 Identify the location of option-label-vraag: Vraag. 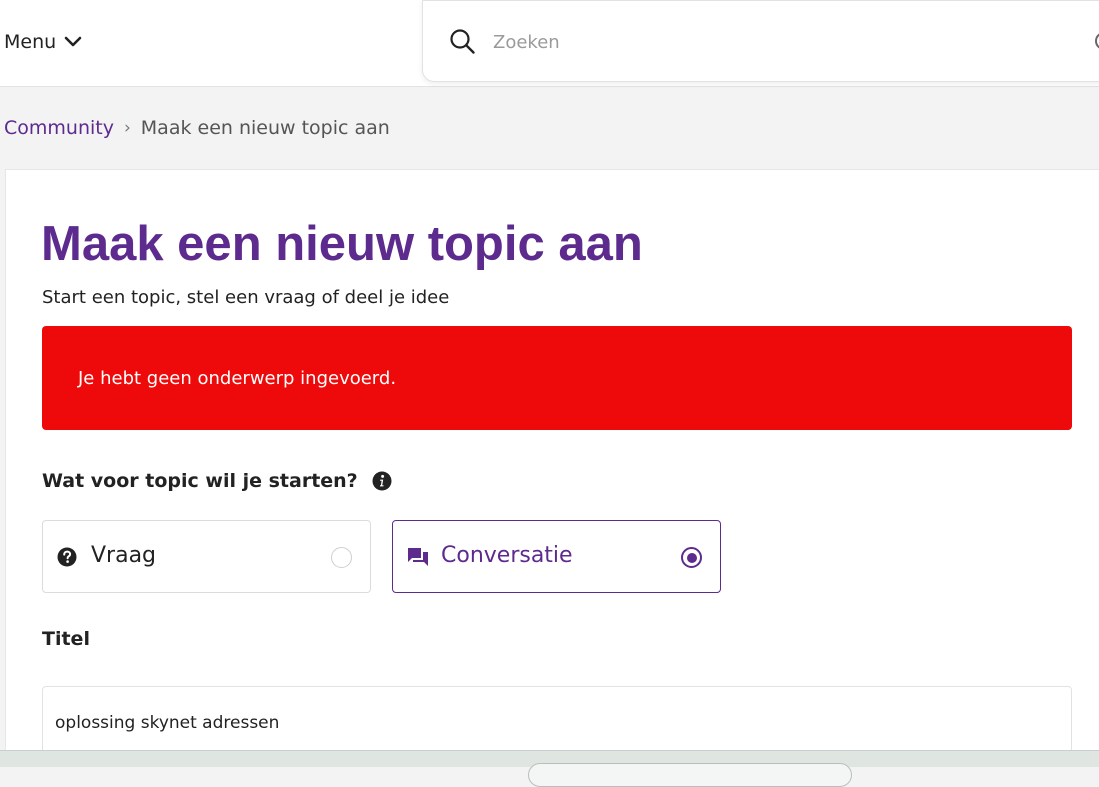
(124, 555).